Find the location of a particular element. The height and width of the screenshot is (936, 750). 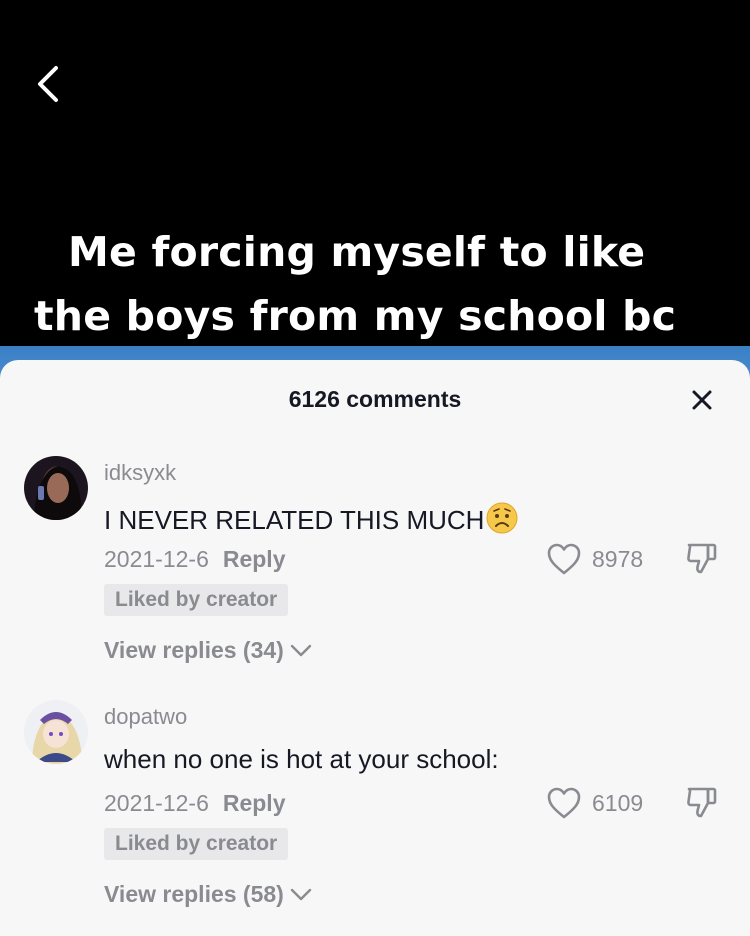

chevron-left-icon is located at coordinates (48, 84).